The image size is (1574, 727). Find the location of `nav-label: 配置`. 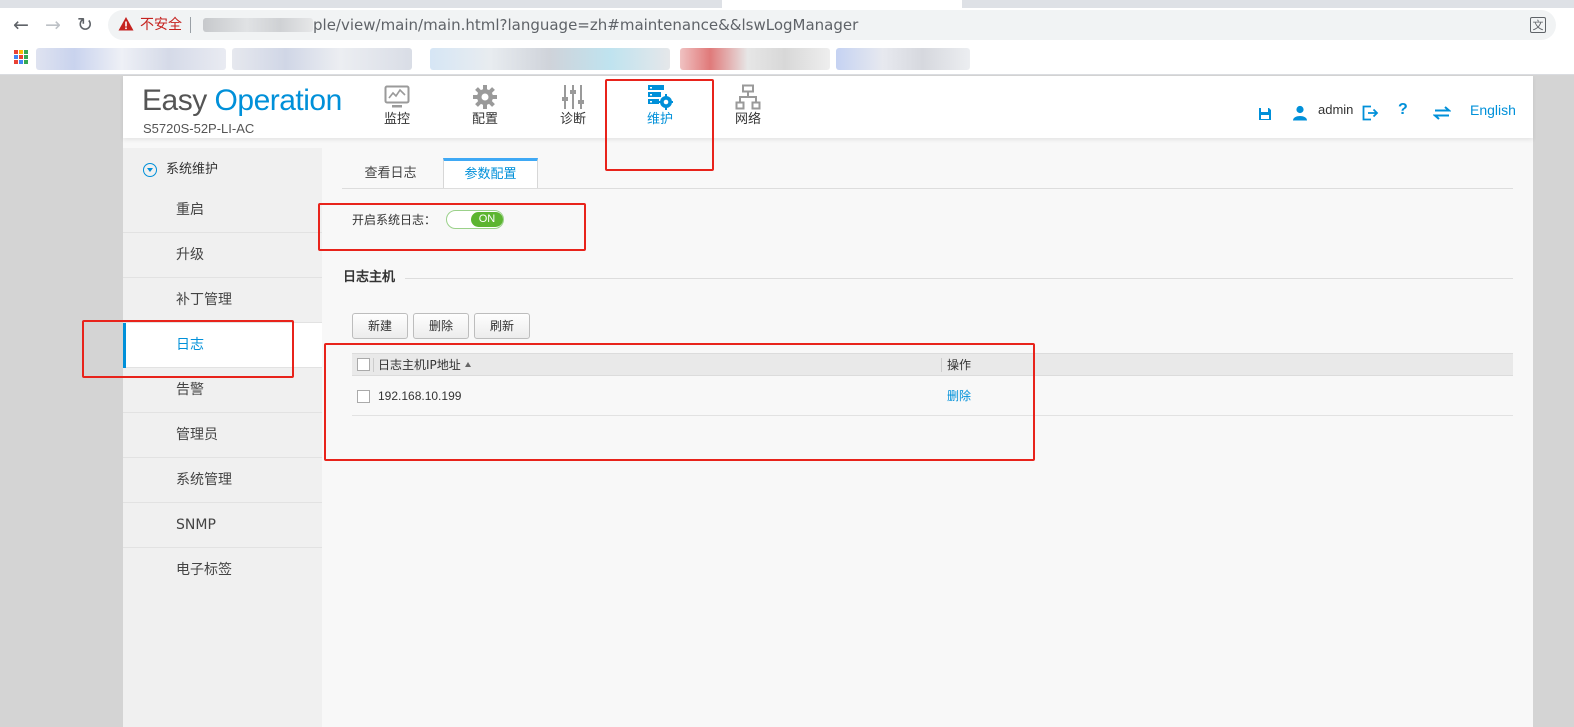

nav-label: 配置 is located at coordinates (484, 119).